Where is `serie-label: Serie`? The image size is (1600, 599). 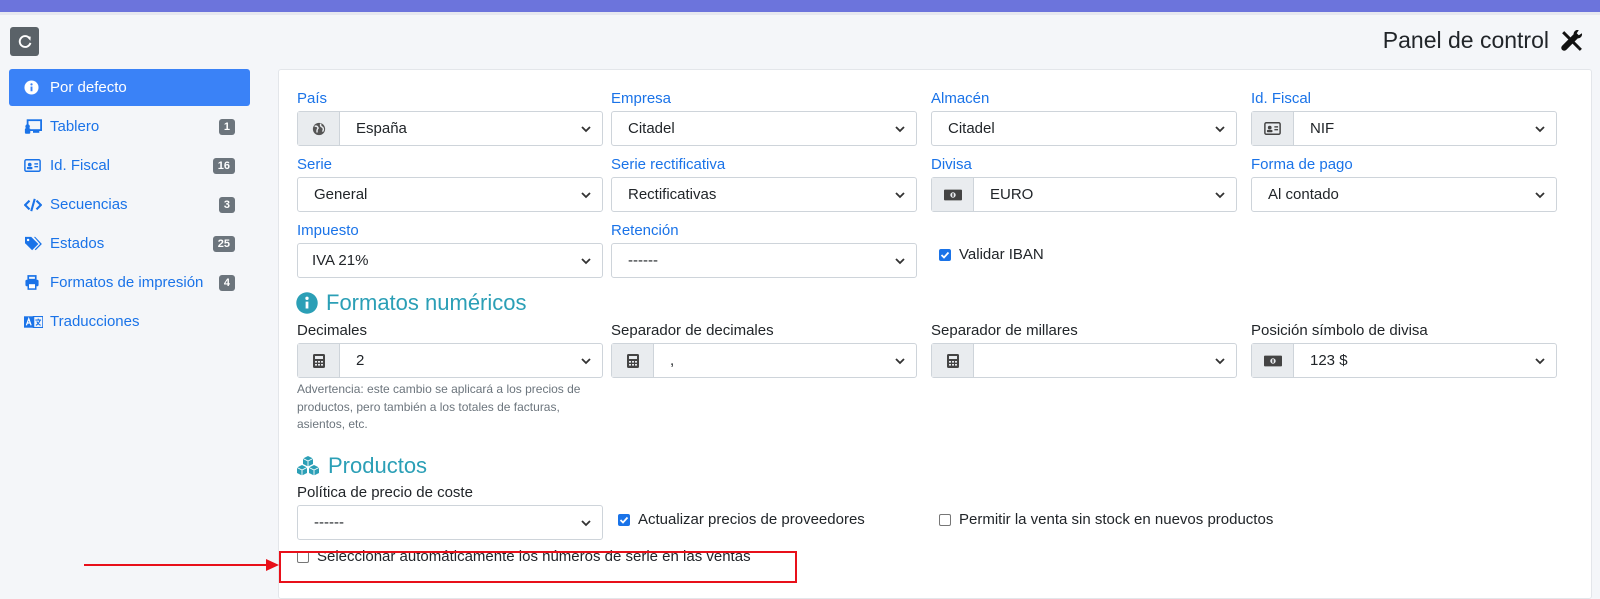
serie-label: Serie is located at coordinates (315, 164).